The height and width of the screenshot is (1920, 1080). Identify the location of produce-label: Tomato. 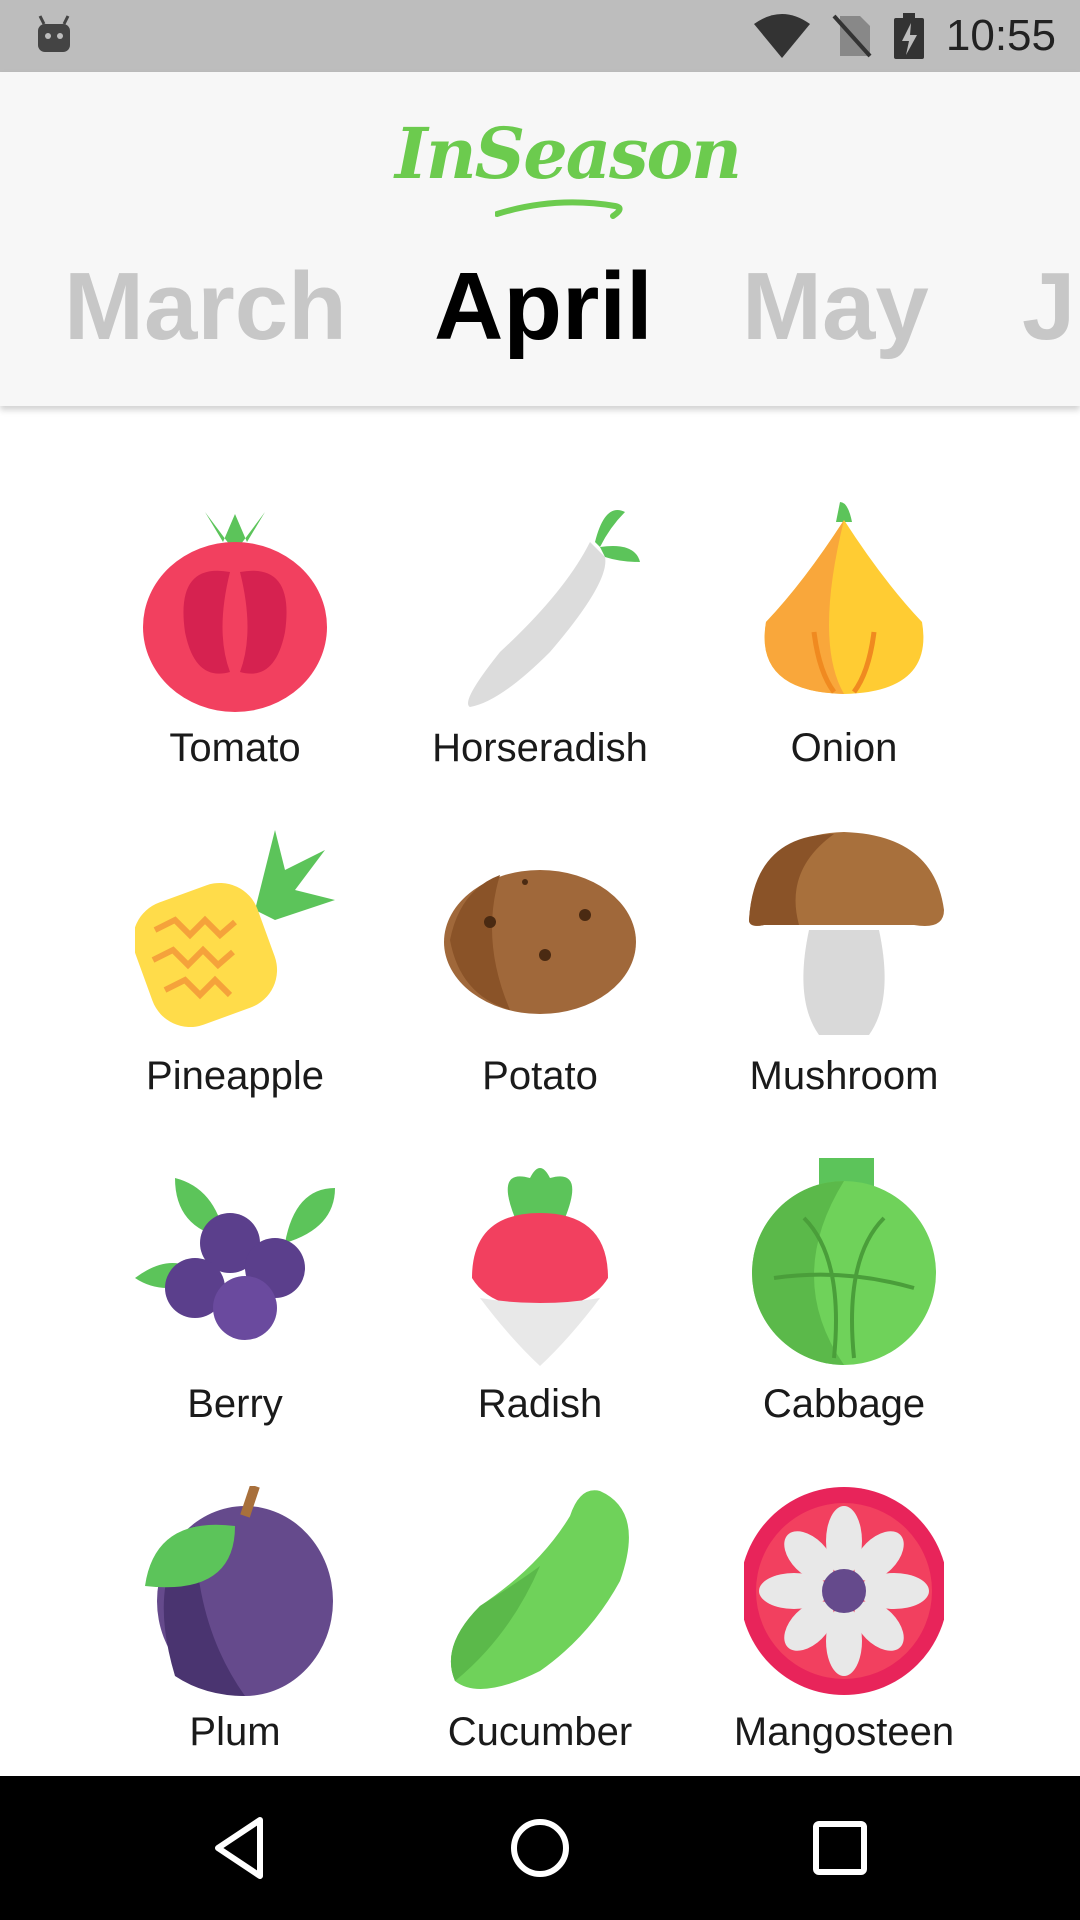
(235, 748).